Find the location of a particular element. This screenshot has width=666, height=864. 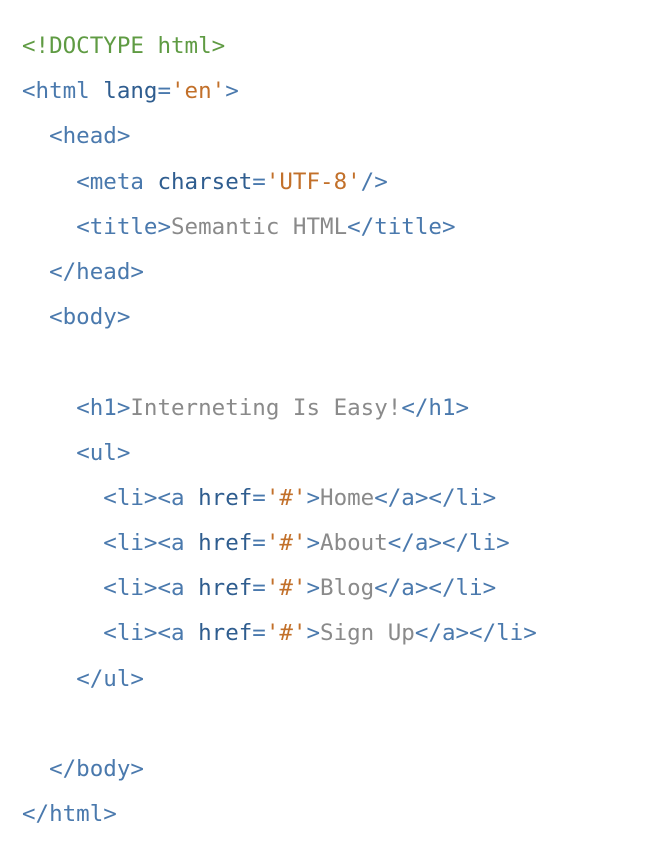

code-line: <li><a href='#'>About</a></li> is located at coordinates (279, 543).